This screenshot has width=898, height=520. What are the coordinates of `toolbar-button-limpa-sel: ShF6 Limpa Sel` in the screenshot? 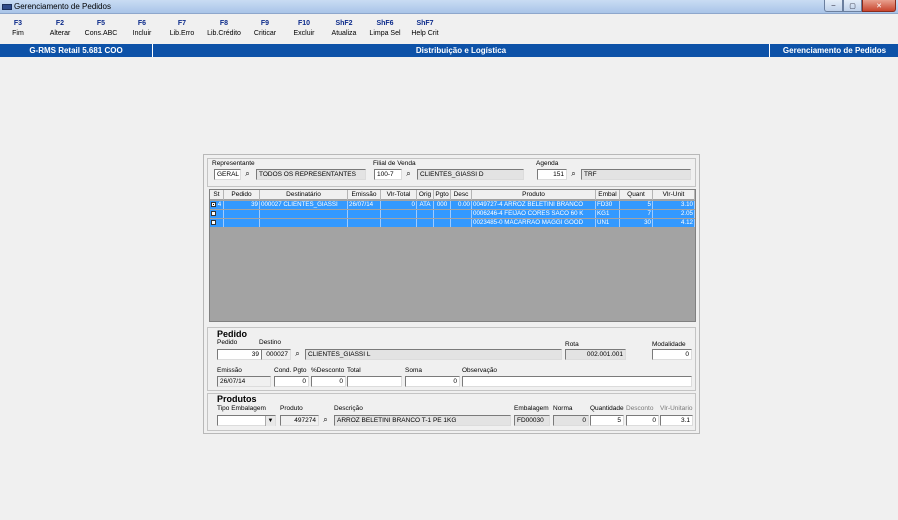 It's located at (385, 29).